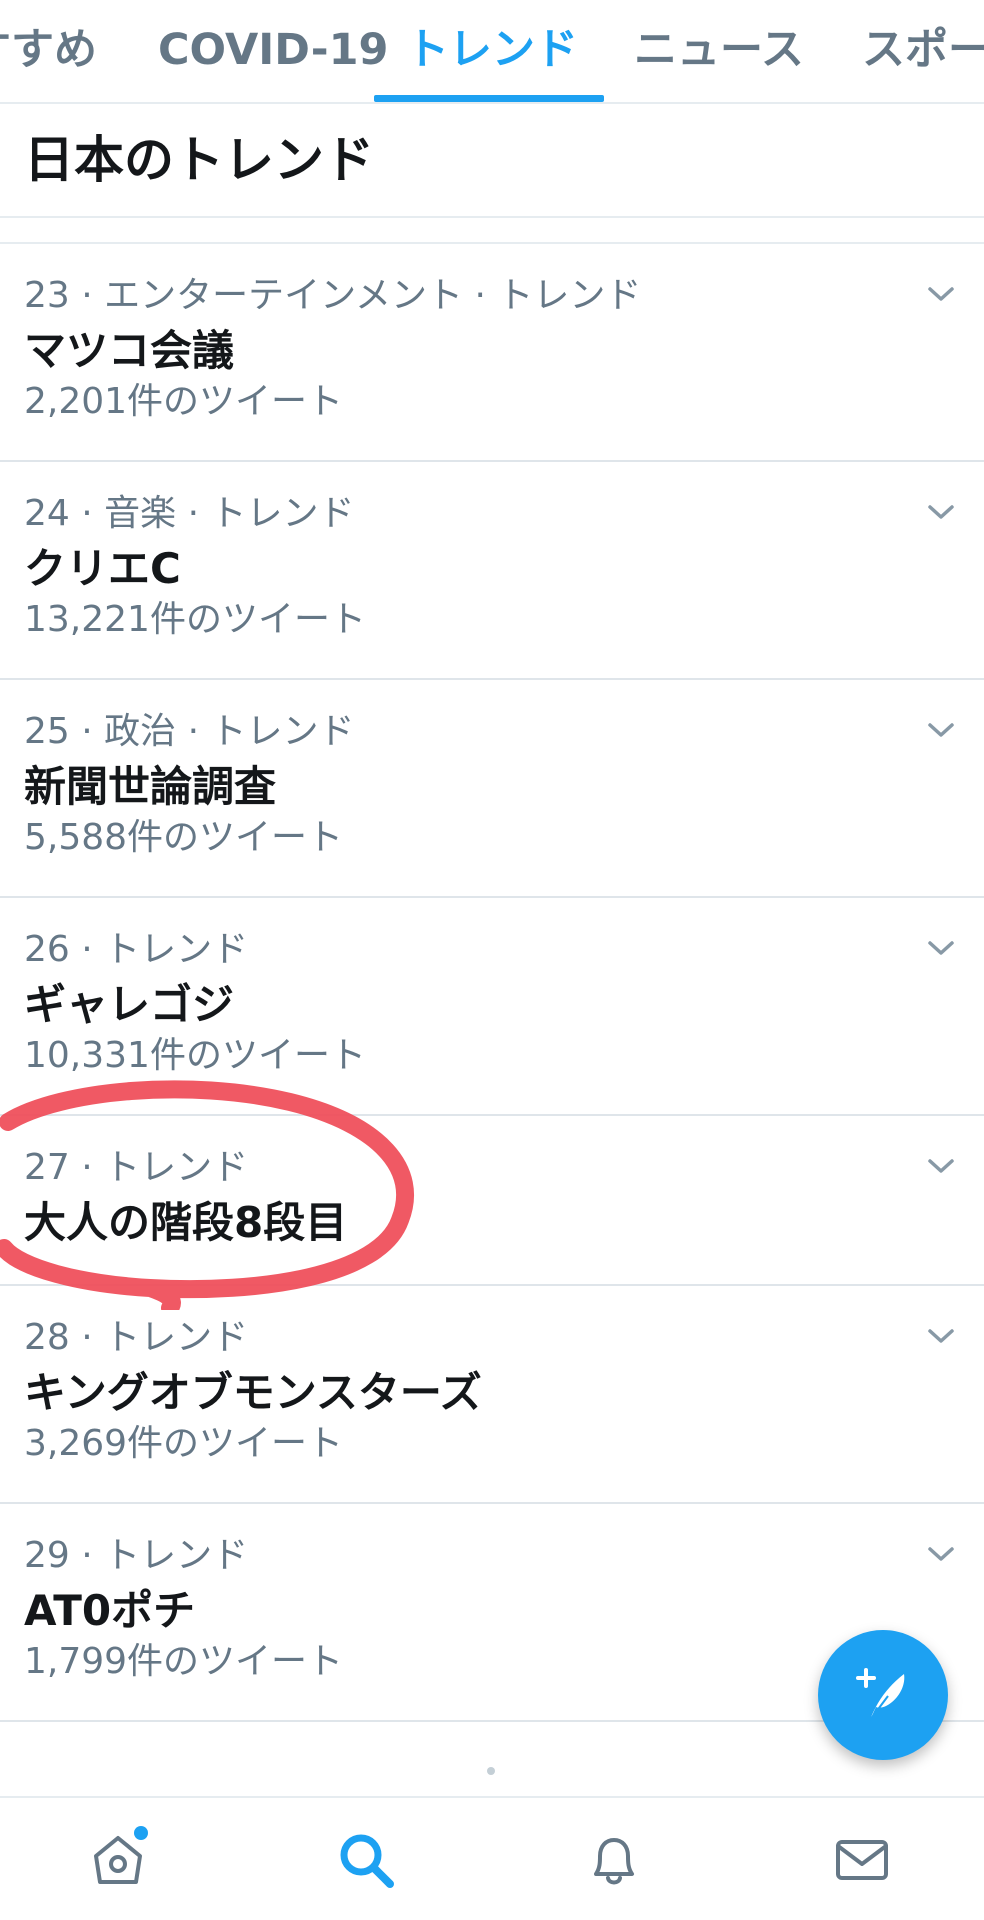  Describe the element at coordinates (184, 1443) in the screenshot. I see `trend-tweet-count: 3,269件のツイート` at that location.